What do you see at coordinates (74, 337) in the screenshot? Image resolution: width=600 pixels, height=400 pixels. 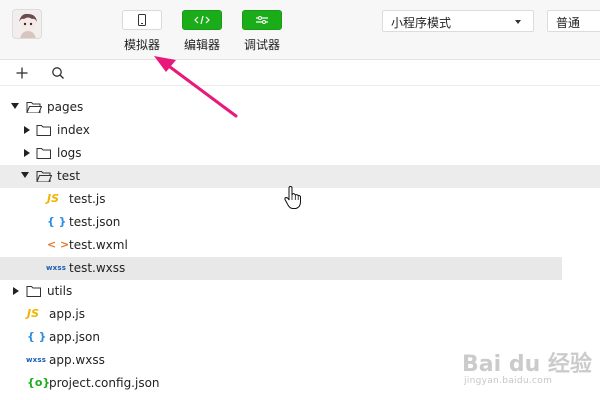 I see `tree-item-label: app.json` at bounding box center [74, 337].